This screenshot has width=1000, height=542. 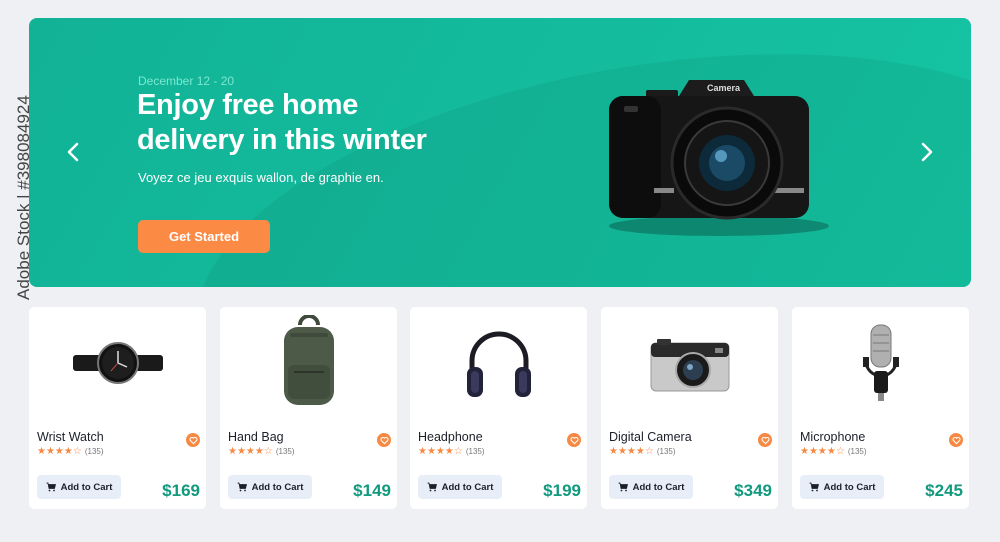 I want to click on product-card: Headphone ★★★★☆ (135) Add to Cart $199, so click(x=498, y=408).